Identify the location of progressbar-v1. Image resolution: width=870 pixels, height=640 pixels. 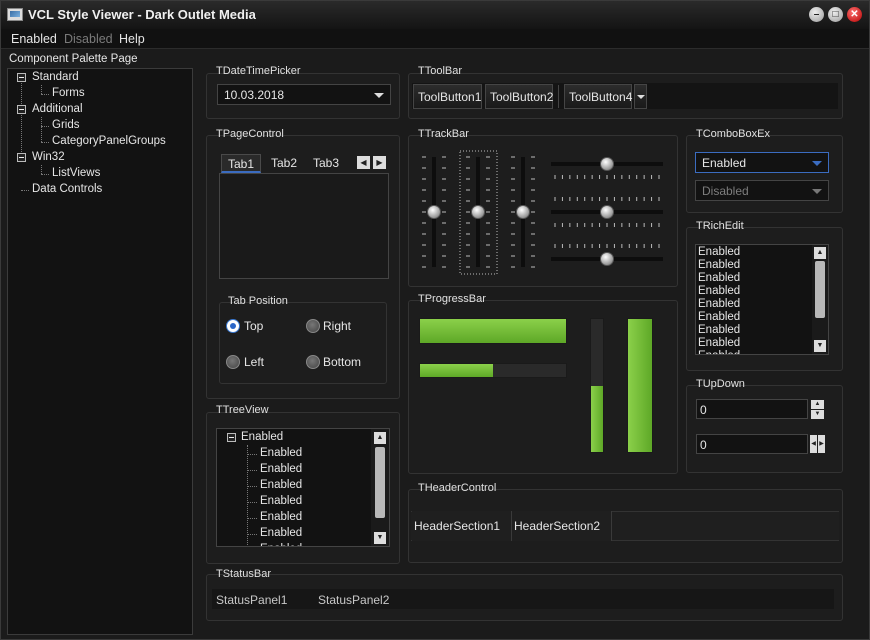
(597, 385).